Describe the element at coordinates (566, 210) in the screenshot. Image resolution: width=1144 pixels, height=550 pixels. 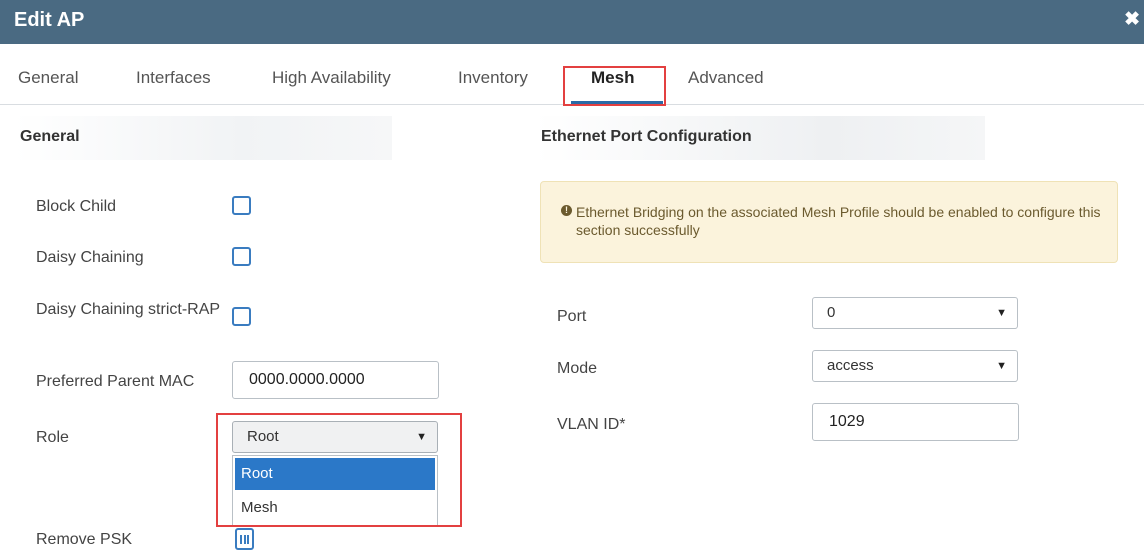
I see `info-icon: !` at that location.